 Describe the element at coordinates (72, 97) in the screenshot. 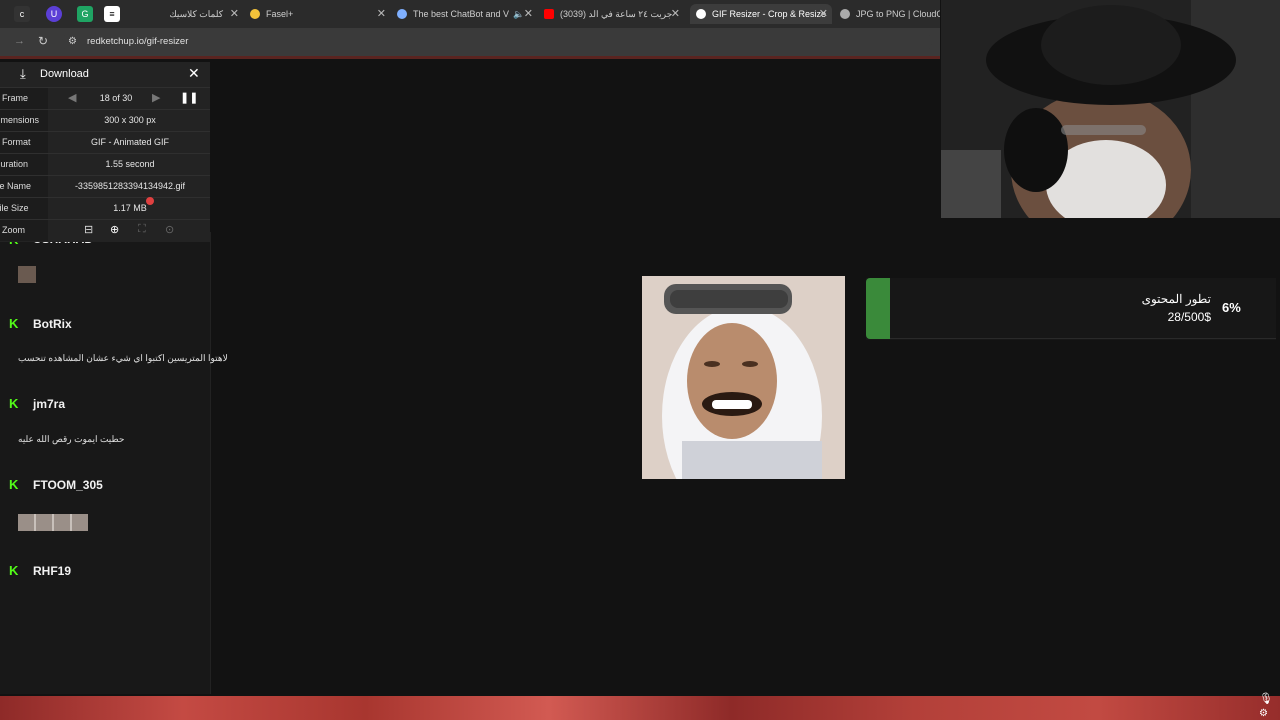

I see `prev-frame-icon: ◀` at that location.